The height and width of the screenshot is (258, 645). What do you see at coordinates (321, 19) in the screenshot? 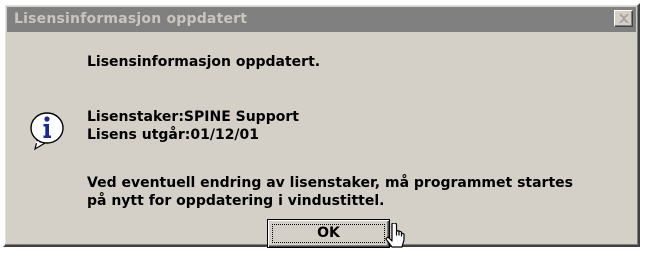
I see `title-bar: Lisensinformasjon oppdatert` at bounding box center [321, 19].